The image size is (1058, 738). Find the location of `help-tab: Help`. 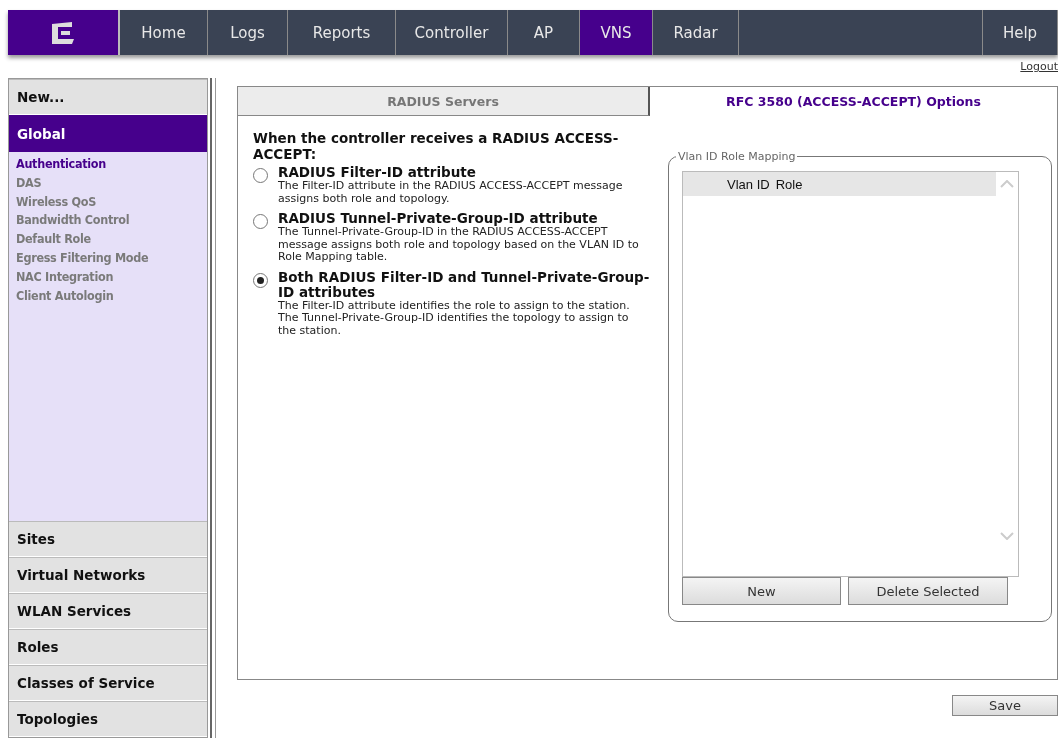

help-tab: Help is located at coordinates (1020, 32).